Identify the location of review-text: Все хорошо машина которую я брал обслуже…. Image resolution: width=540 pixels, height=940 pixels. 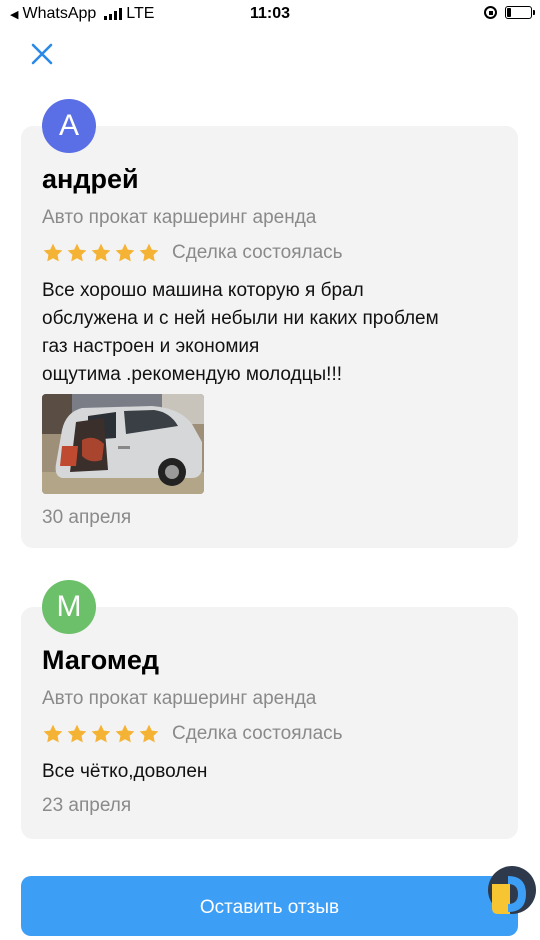
(240, 332).